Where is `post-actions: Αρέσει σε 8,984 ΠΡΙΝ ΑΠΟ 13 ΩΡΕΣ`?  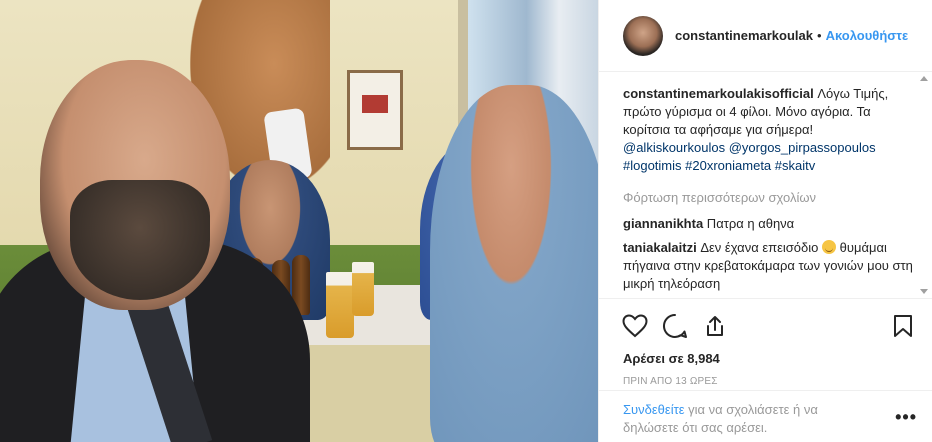
post-actions: Αρέσει σε 8,984 ΠΡΙΝ ΑΠΟ 13 ΩΡΕΣ is located at coordinates (765, 342).